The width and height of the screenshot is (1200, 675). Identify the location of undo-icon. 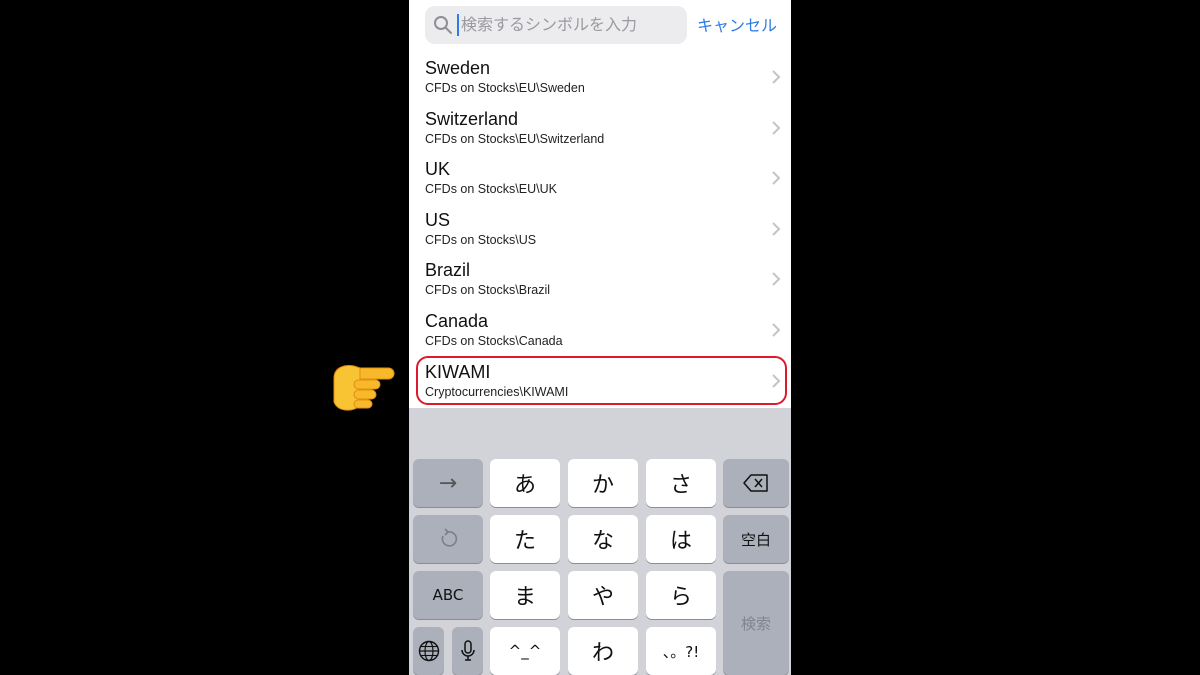
(449, 537).